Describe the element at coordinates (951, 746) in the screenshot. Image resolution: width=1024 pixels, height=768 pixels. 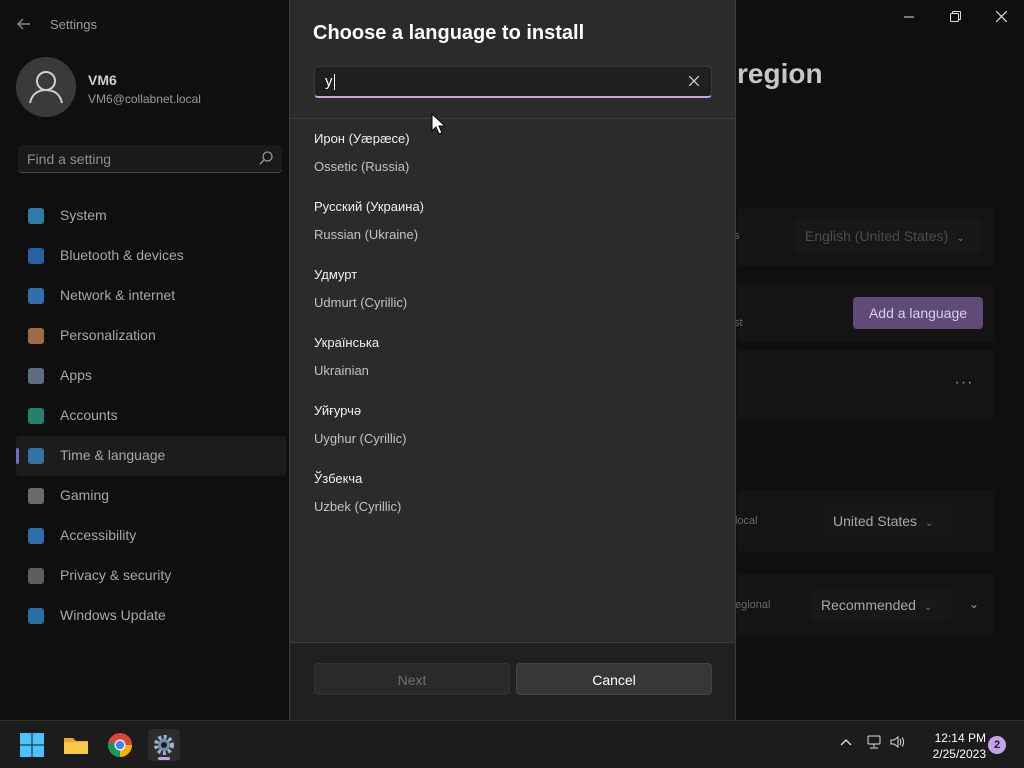
I see `clock: 12:14 PM 2/25/2023` at that location.